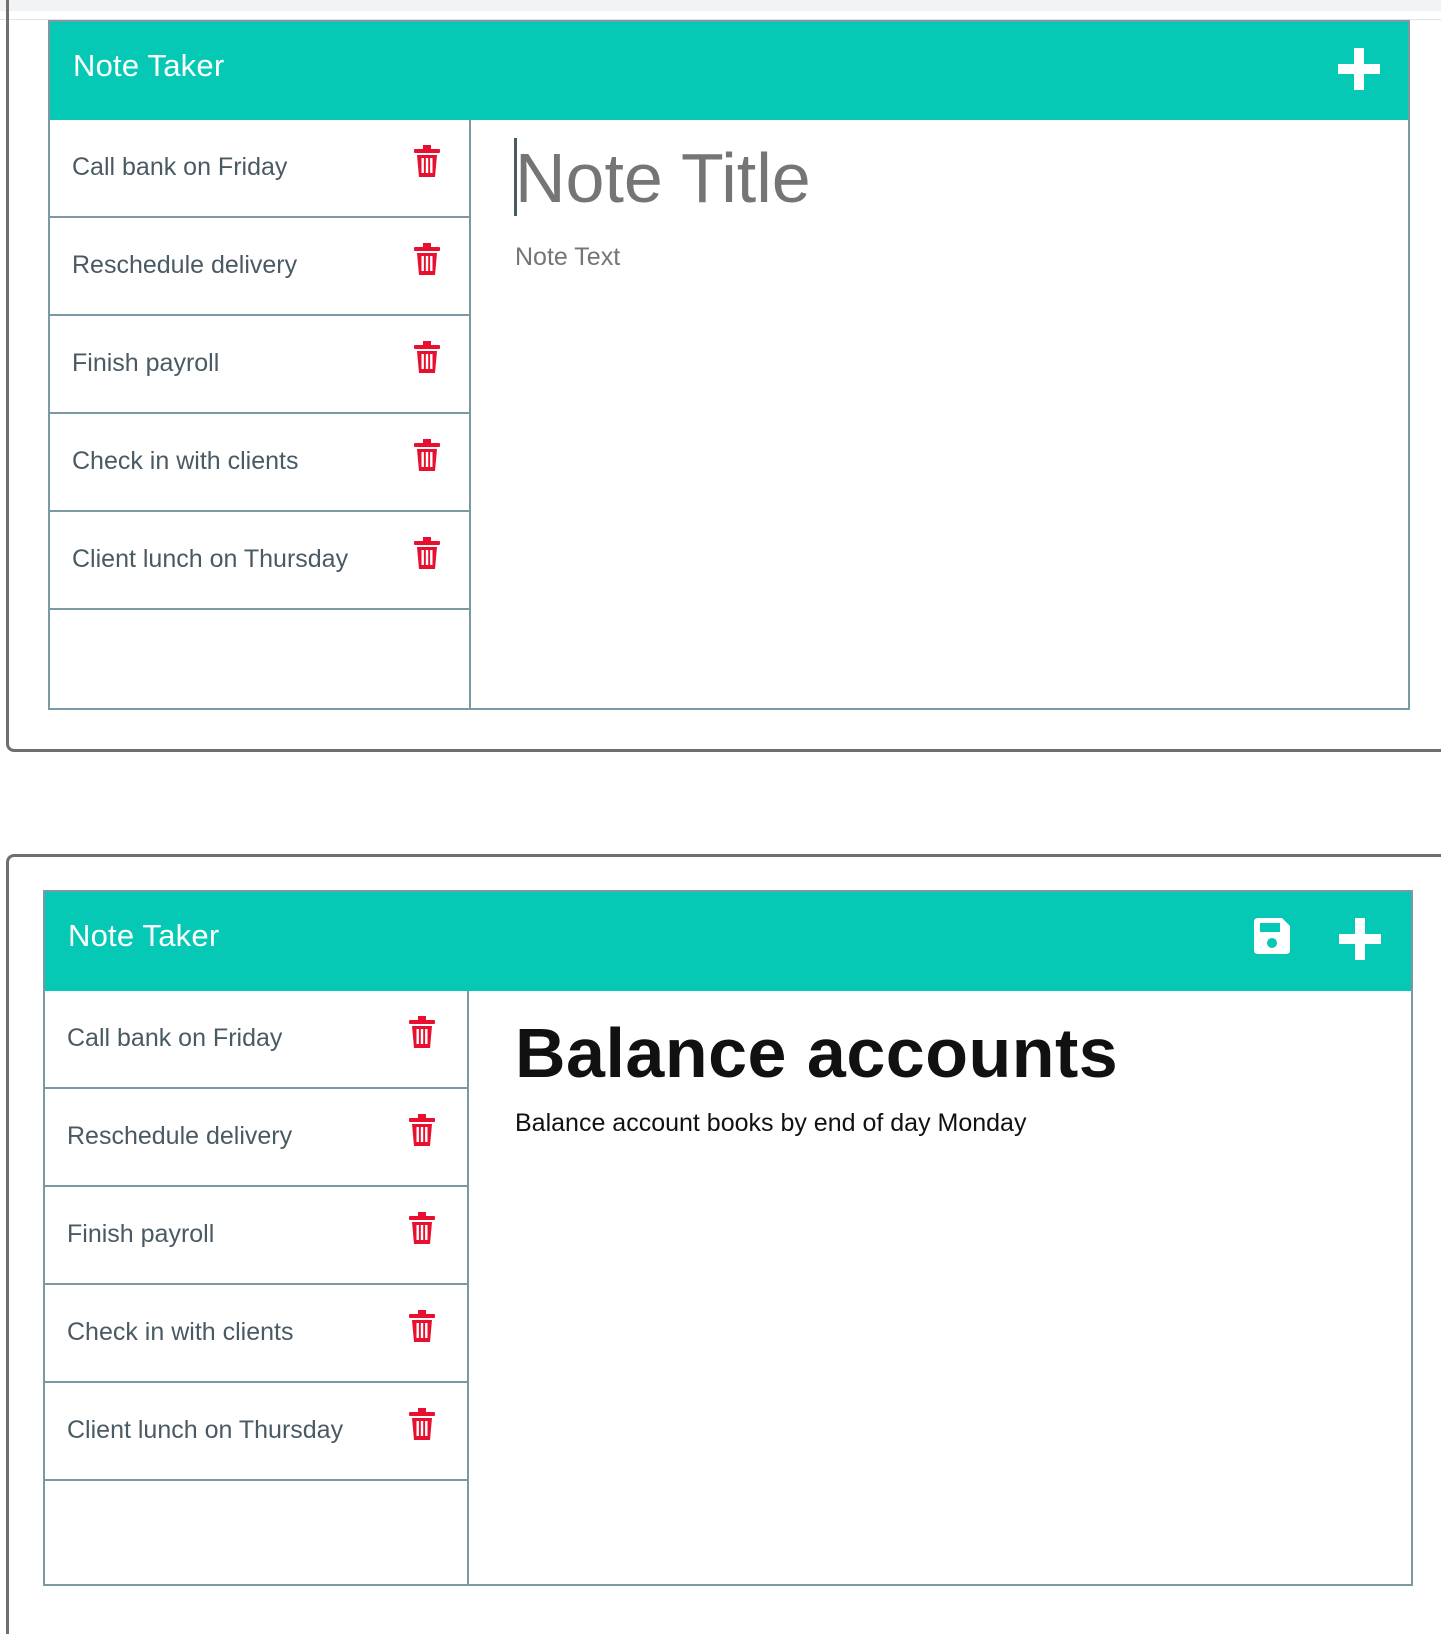 Image resolution: width=1441 pixels, height=1634 pixels. Describe the element at coordinates (816, 1053) in the screenshot. I see `note-title: Balance accounts` at that location.